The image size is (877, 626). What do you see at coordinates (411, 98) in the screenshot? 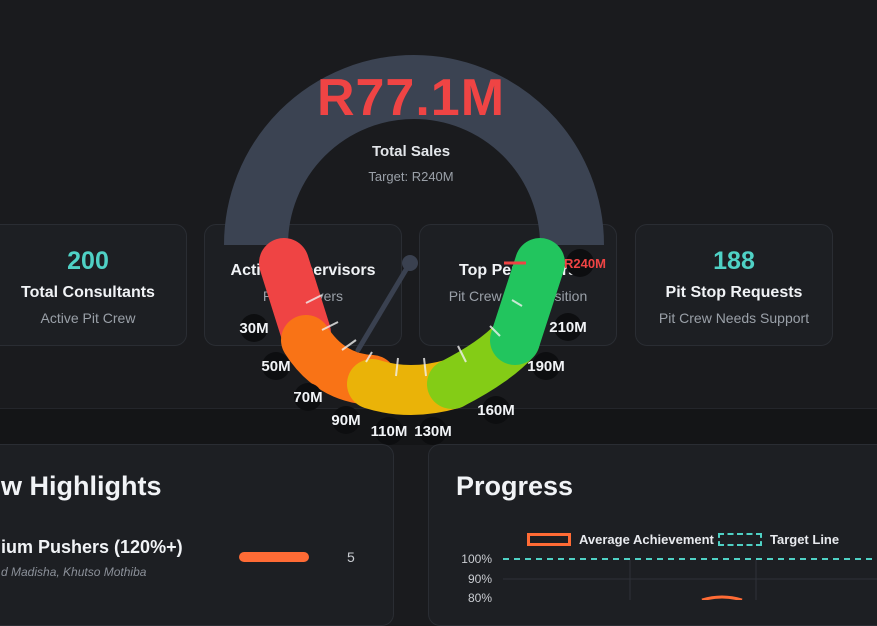
I see `total-sales-value: R77.1M` at bounding box center [411, 98].